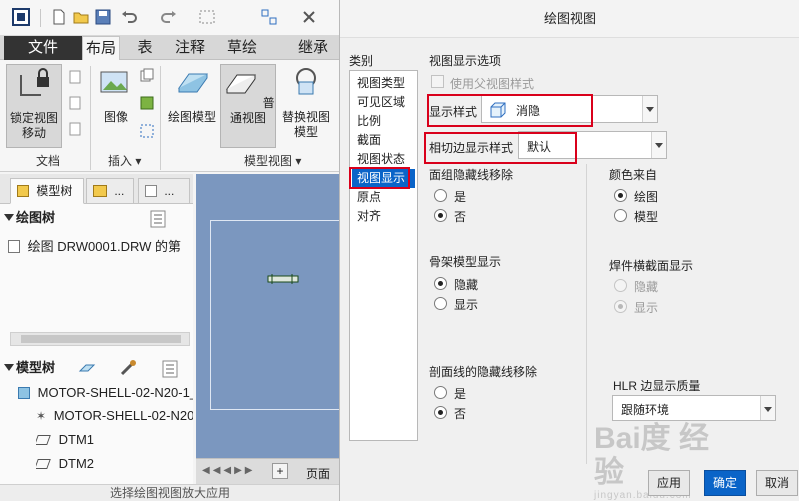 The height and width of the screenshot is (501, 799). What do you see at coordinates (694, 408) in the screenshot?
I see `hlr-quality-select: 跟随环境` at bounding box center [694, 408].